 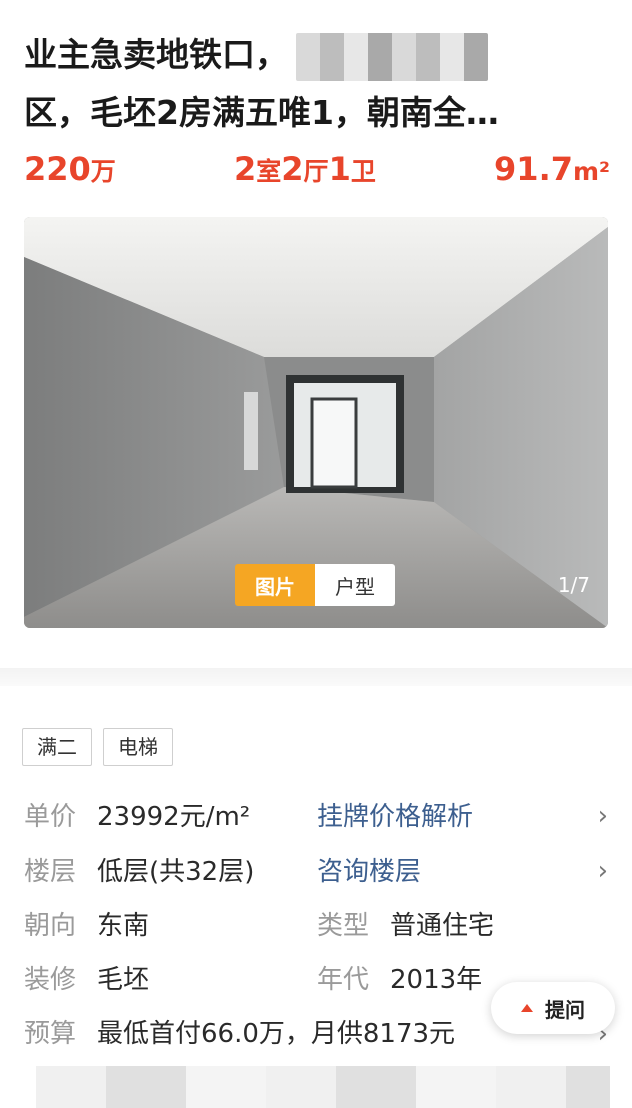 What do you see at coordinates (436, 980) in the screenshot?
I see `detail-value: 2013年` at bounding box center [436, 980].